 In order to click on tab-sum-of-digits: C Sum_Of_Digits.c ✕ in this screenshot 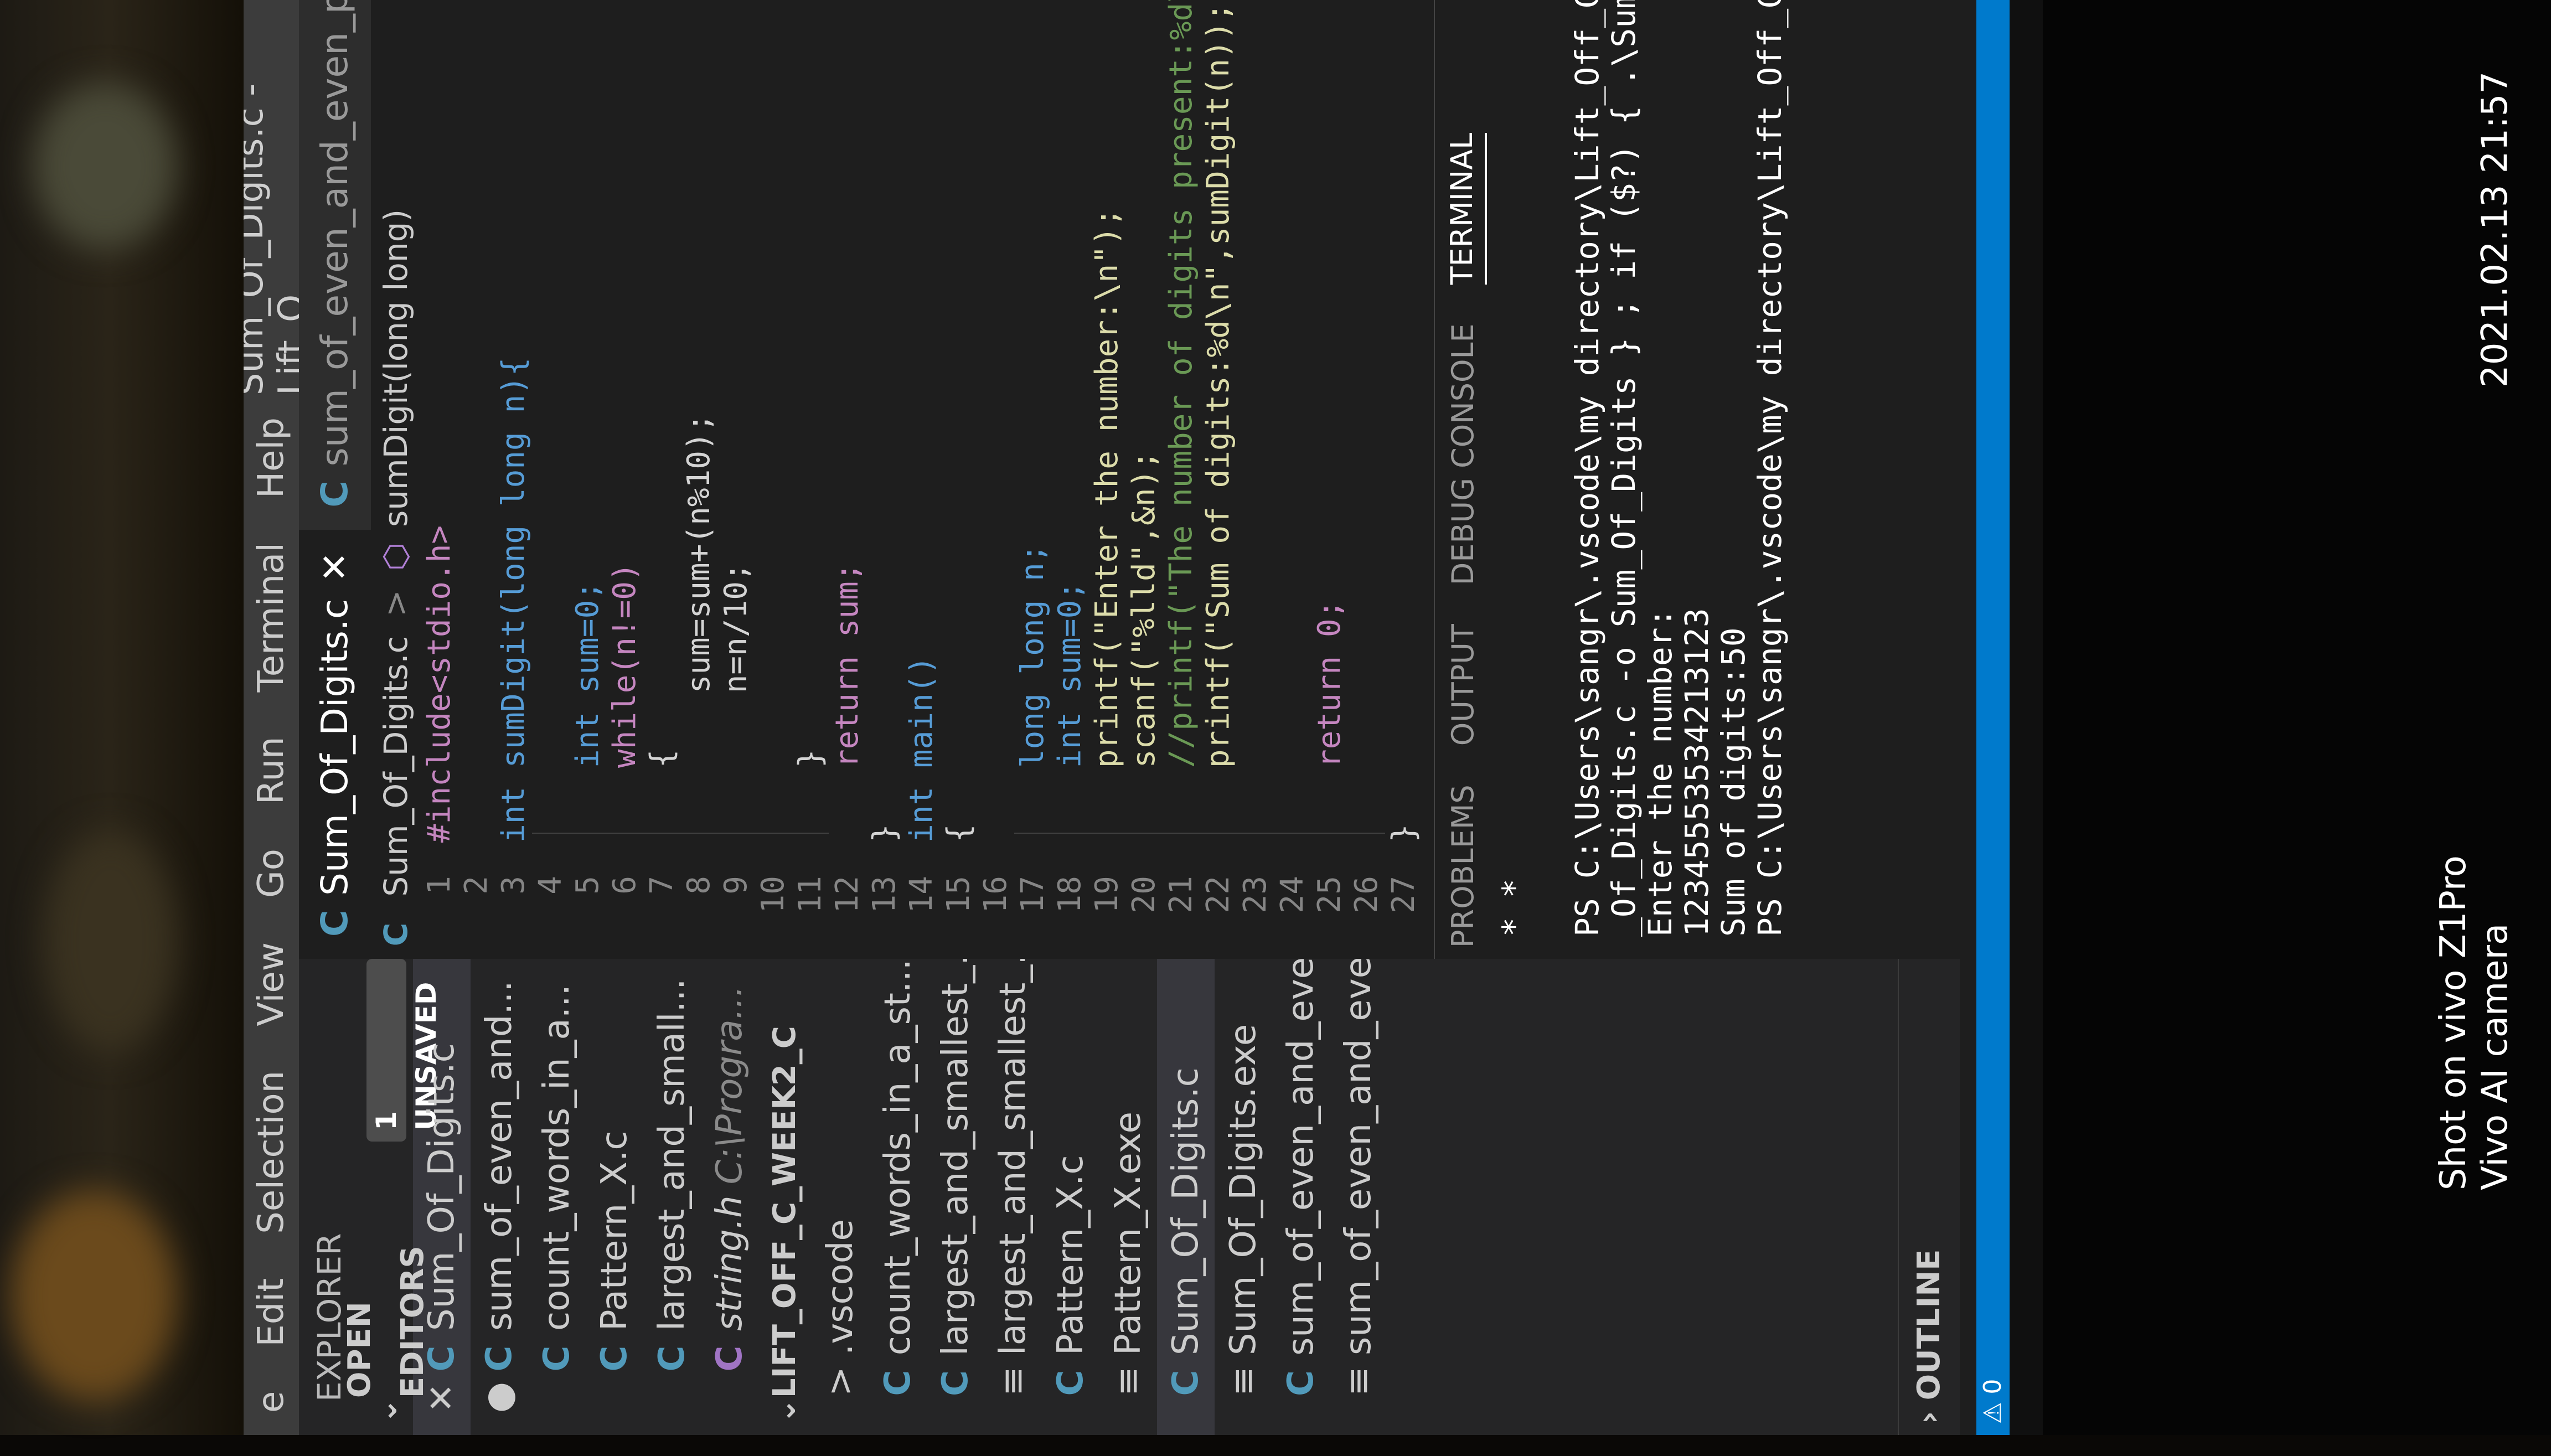, I will do `click(335, 744)`.